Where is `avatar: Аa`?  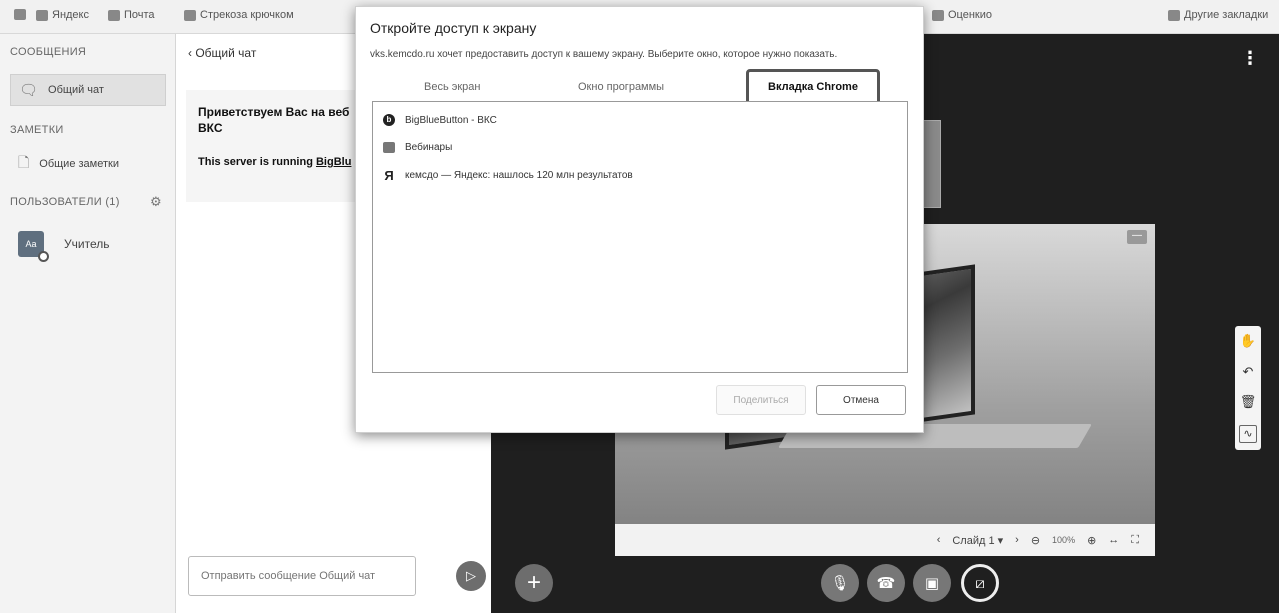 avatar: Аa is located at coordinates (33, 246).